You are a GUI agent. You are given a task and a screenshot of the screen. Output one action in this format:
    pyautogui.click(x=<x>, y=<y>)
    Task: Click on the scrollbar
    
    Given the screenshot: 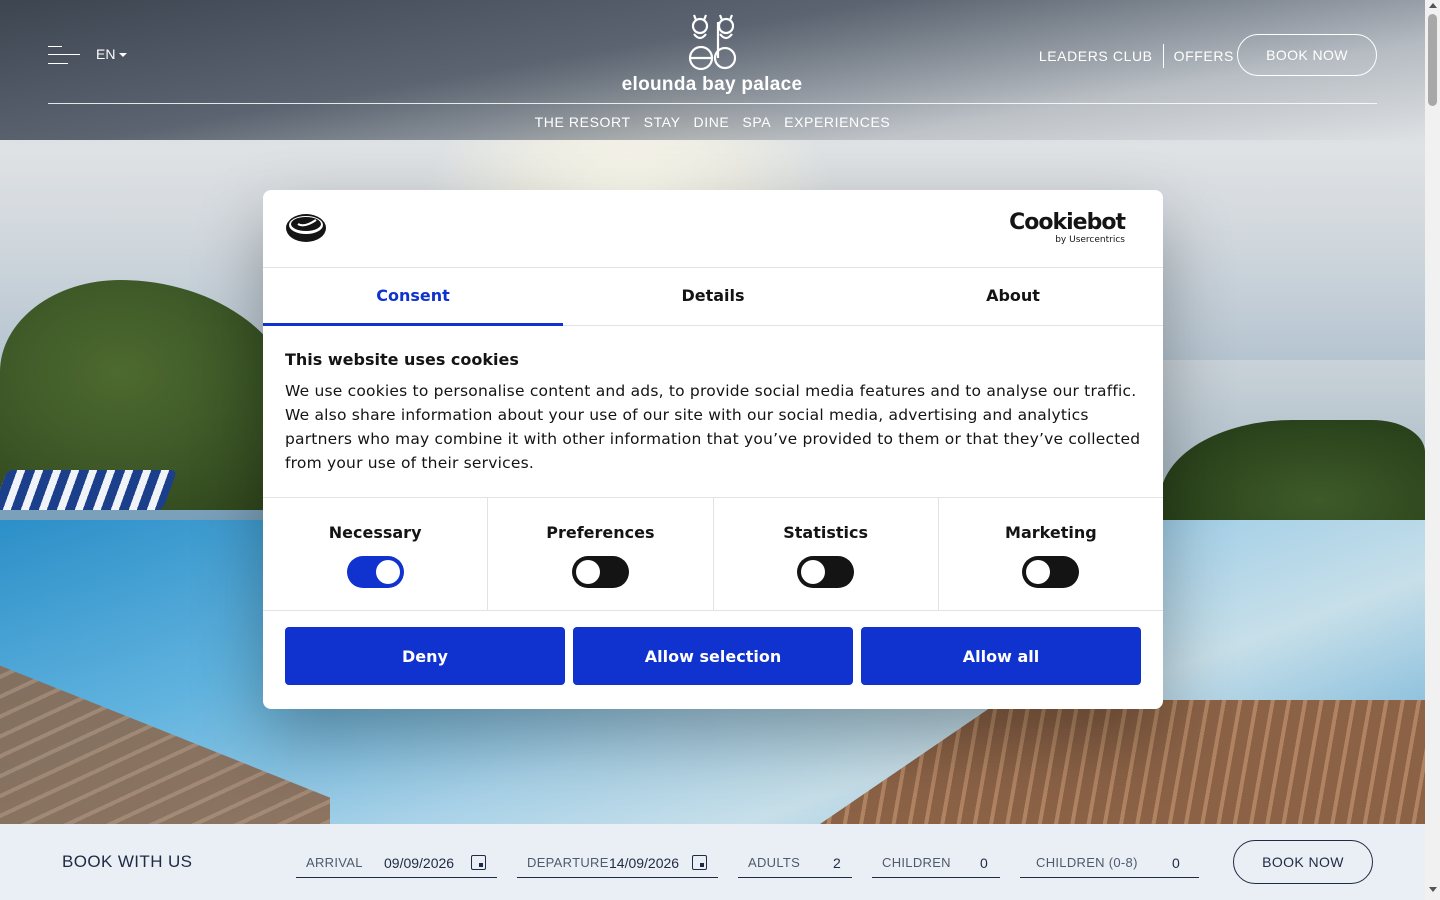 What is the action you would take?
    pyautogui.click(x=1432, y=450)
    